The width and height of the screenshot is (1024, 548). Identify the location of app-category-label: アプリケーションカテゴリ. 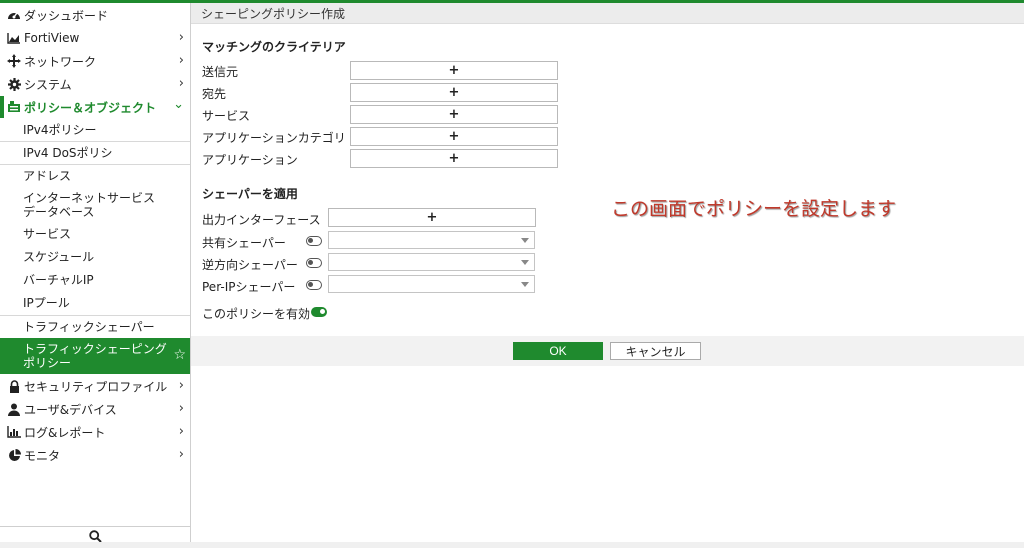
(274, 138).